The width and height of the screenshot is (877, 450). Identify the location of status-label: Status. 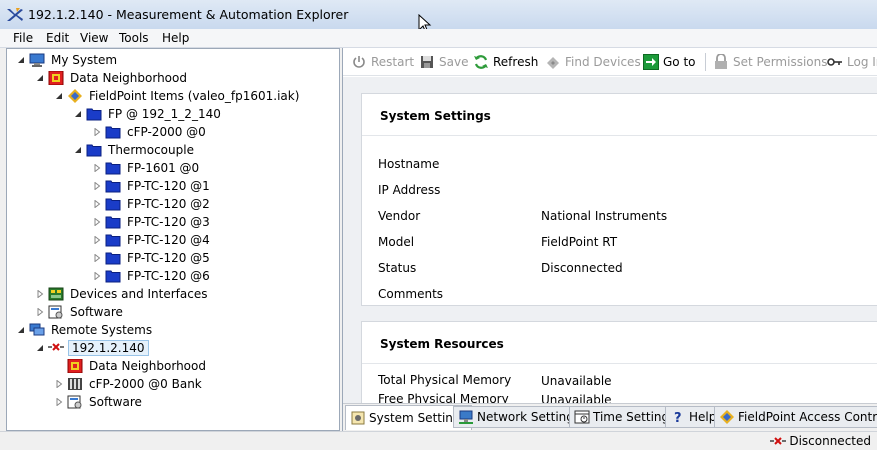
(397, 268).